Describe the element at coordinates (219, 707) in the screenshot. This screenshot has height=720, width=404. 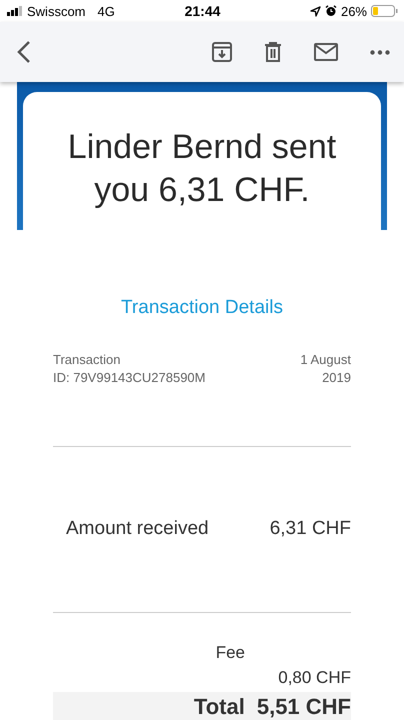
I see `total-label: Total` at that location.